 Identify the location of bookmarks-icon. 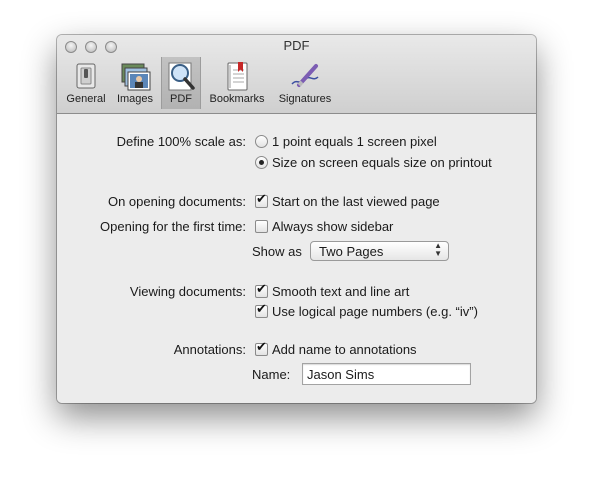
(237, 76).